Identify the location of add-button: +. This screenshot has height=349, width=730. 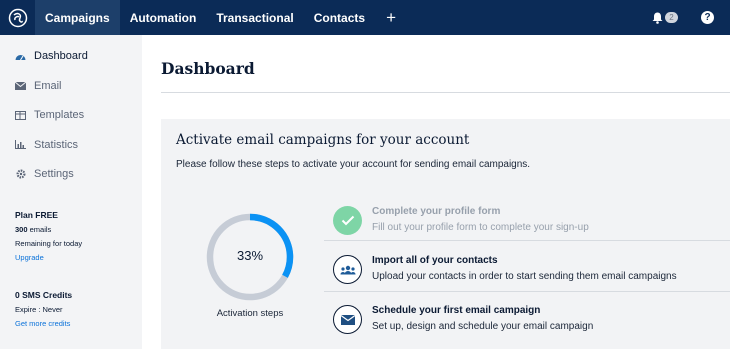
(391, 17).